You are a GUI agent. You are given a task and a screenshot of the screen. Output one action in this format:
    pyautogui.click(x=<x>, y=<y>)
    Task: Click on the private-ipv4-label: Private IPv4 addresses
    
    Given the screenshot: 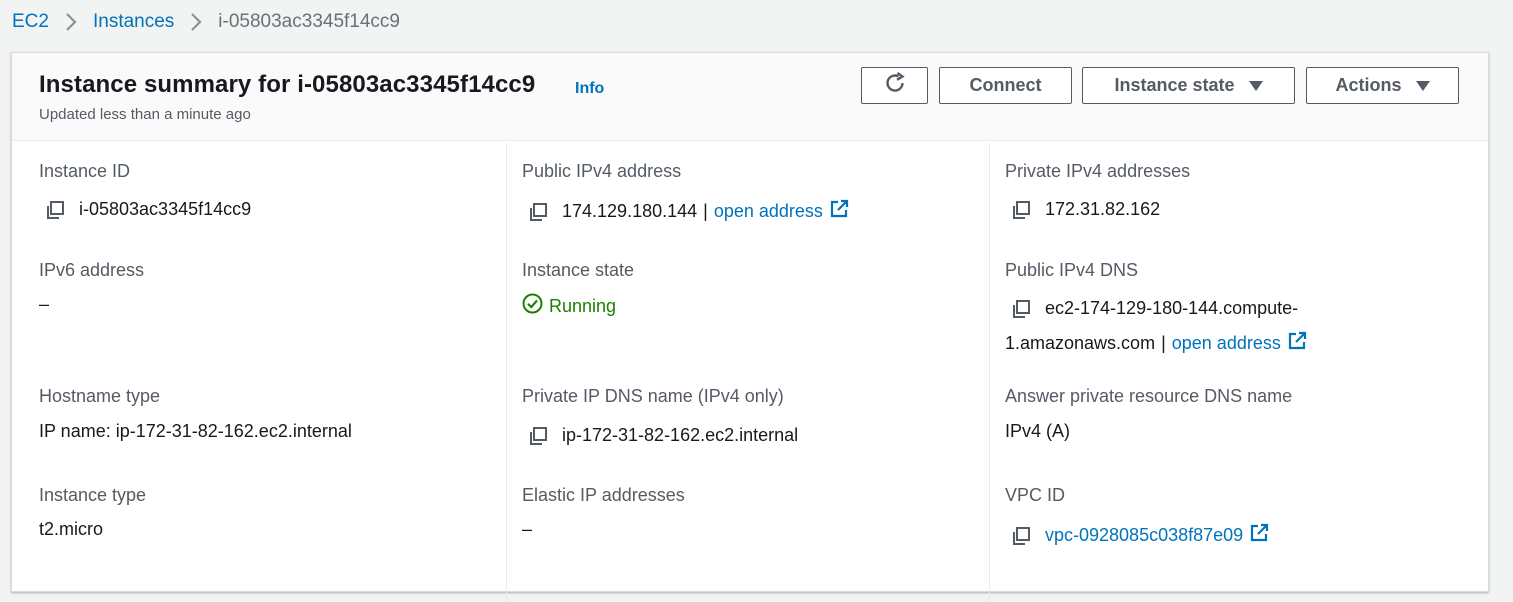 What is the action you would take?
    pyautogui.click(x=1098, y=171)
    